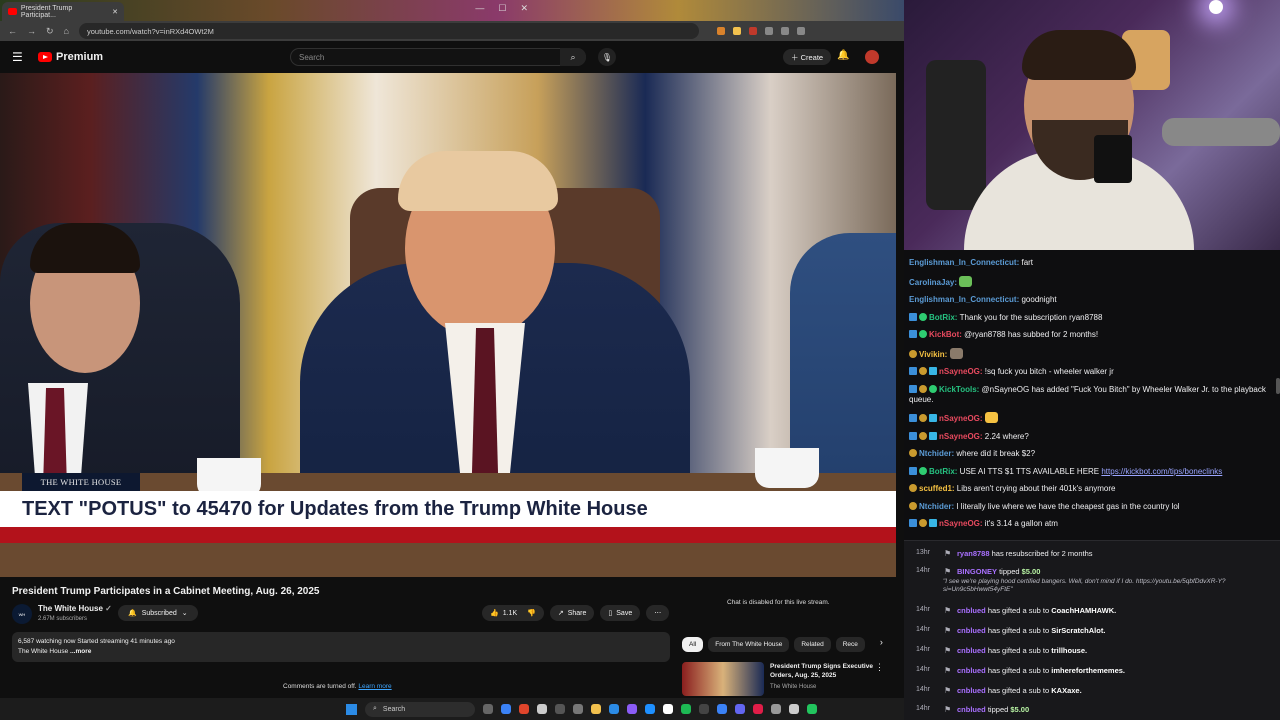  Describe the element at coordinates (573, 57) in the screenshot. I see `search-icon: ⌕` at that location.